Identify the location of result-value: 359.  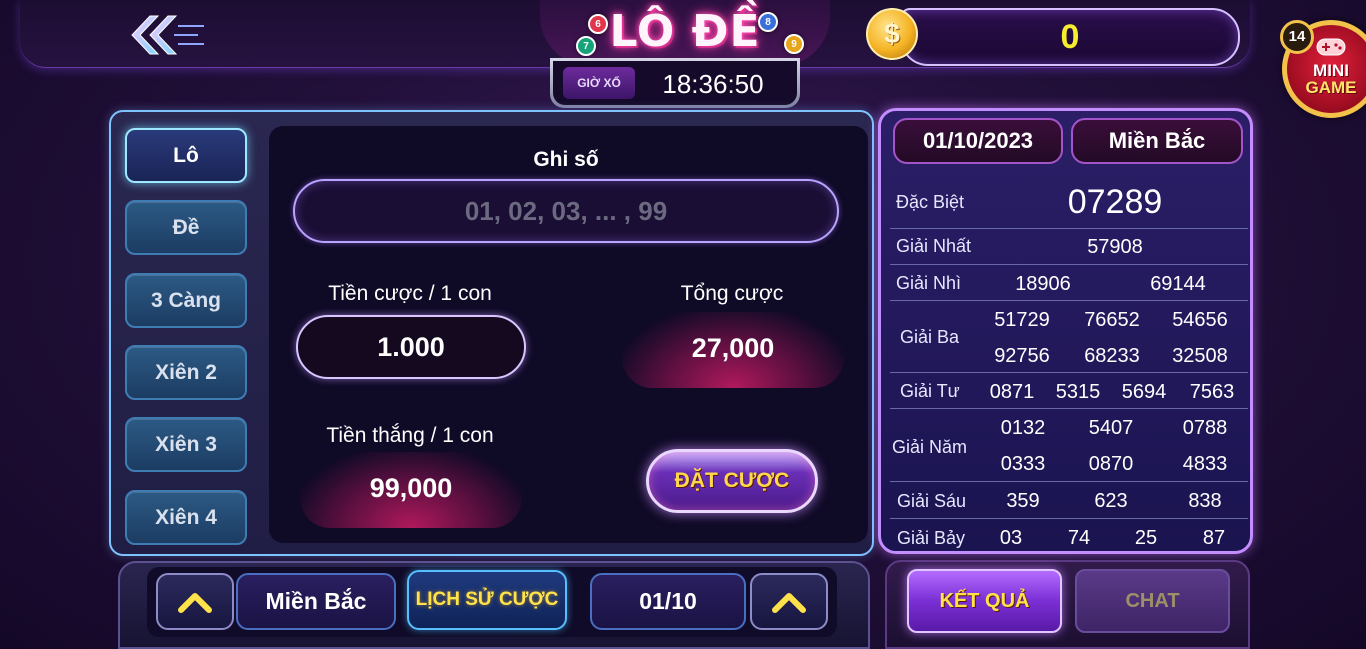
(1023, 501).